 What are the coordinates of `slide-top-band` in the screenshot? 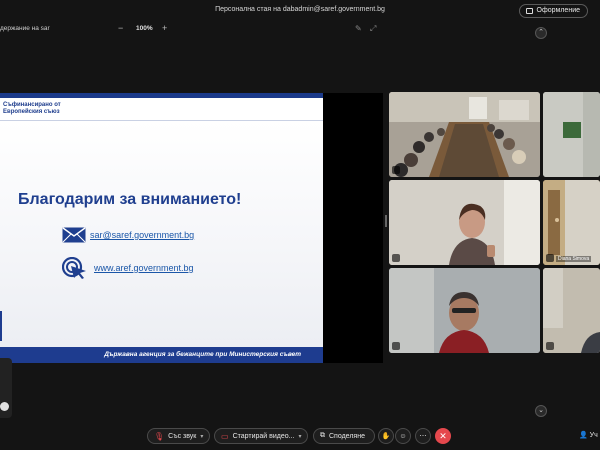 It's located at (161, 95).